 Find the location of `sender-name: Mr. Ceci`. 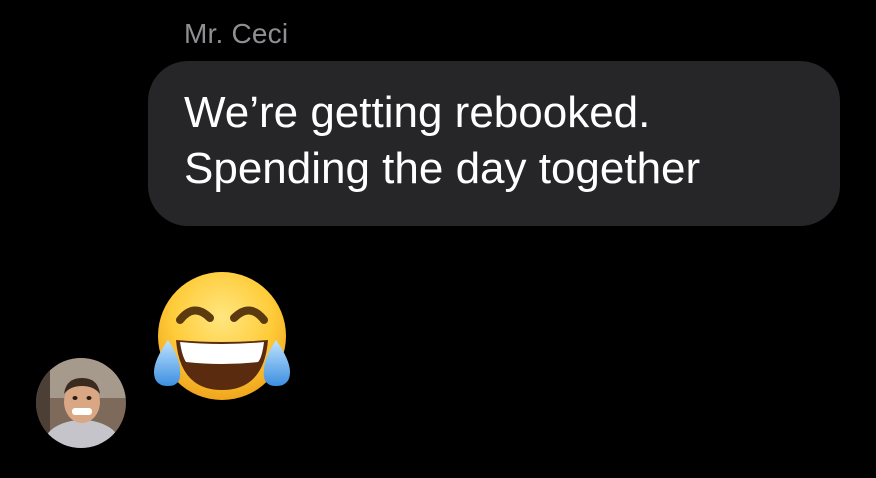

sender-name: Mr. Ceci is located at coordinates (236, 33).